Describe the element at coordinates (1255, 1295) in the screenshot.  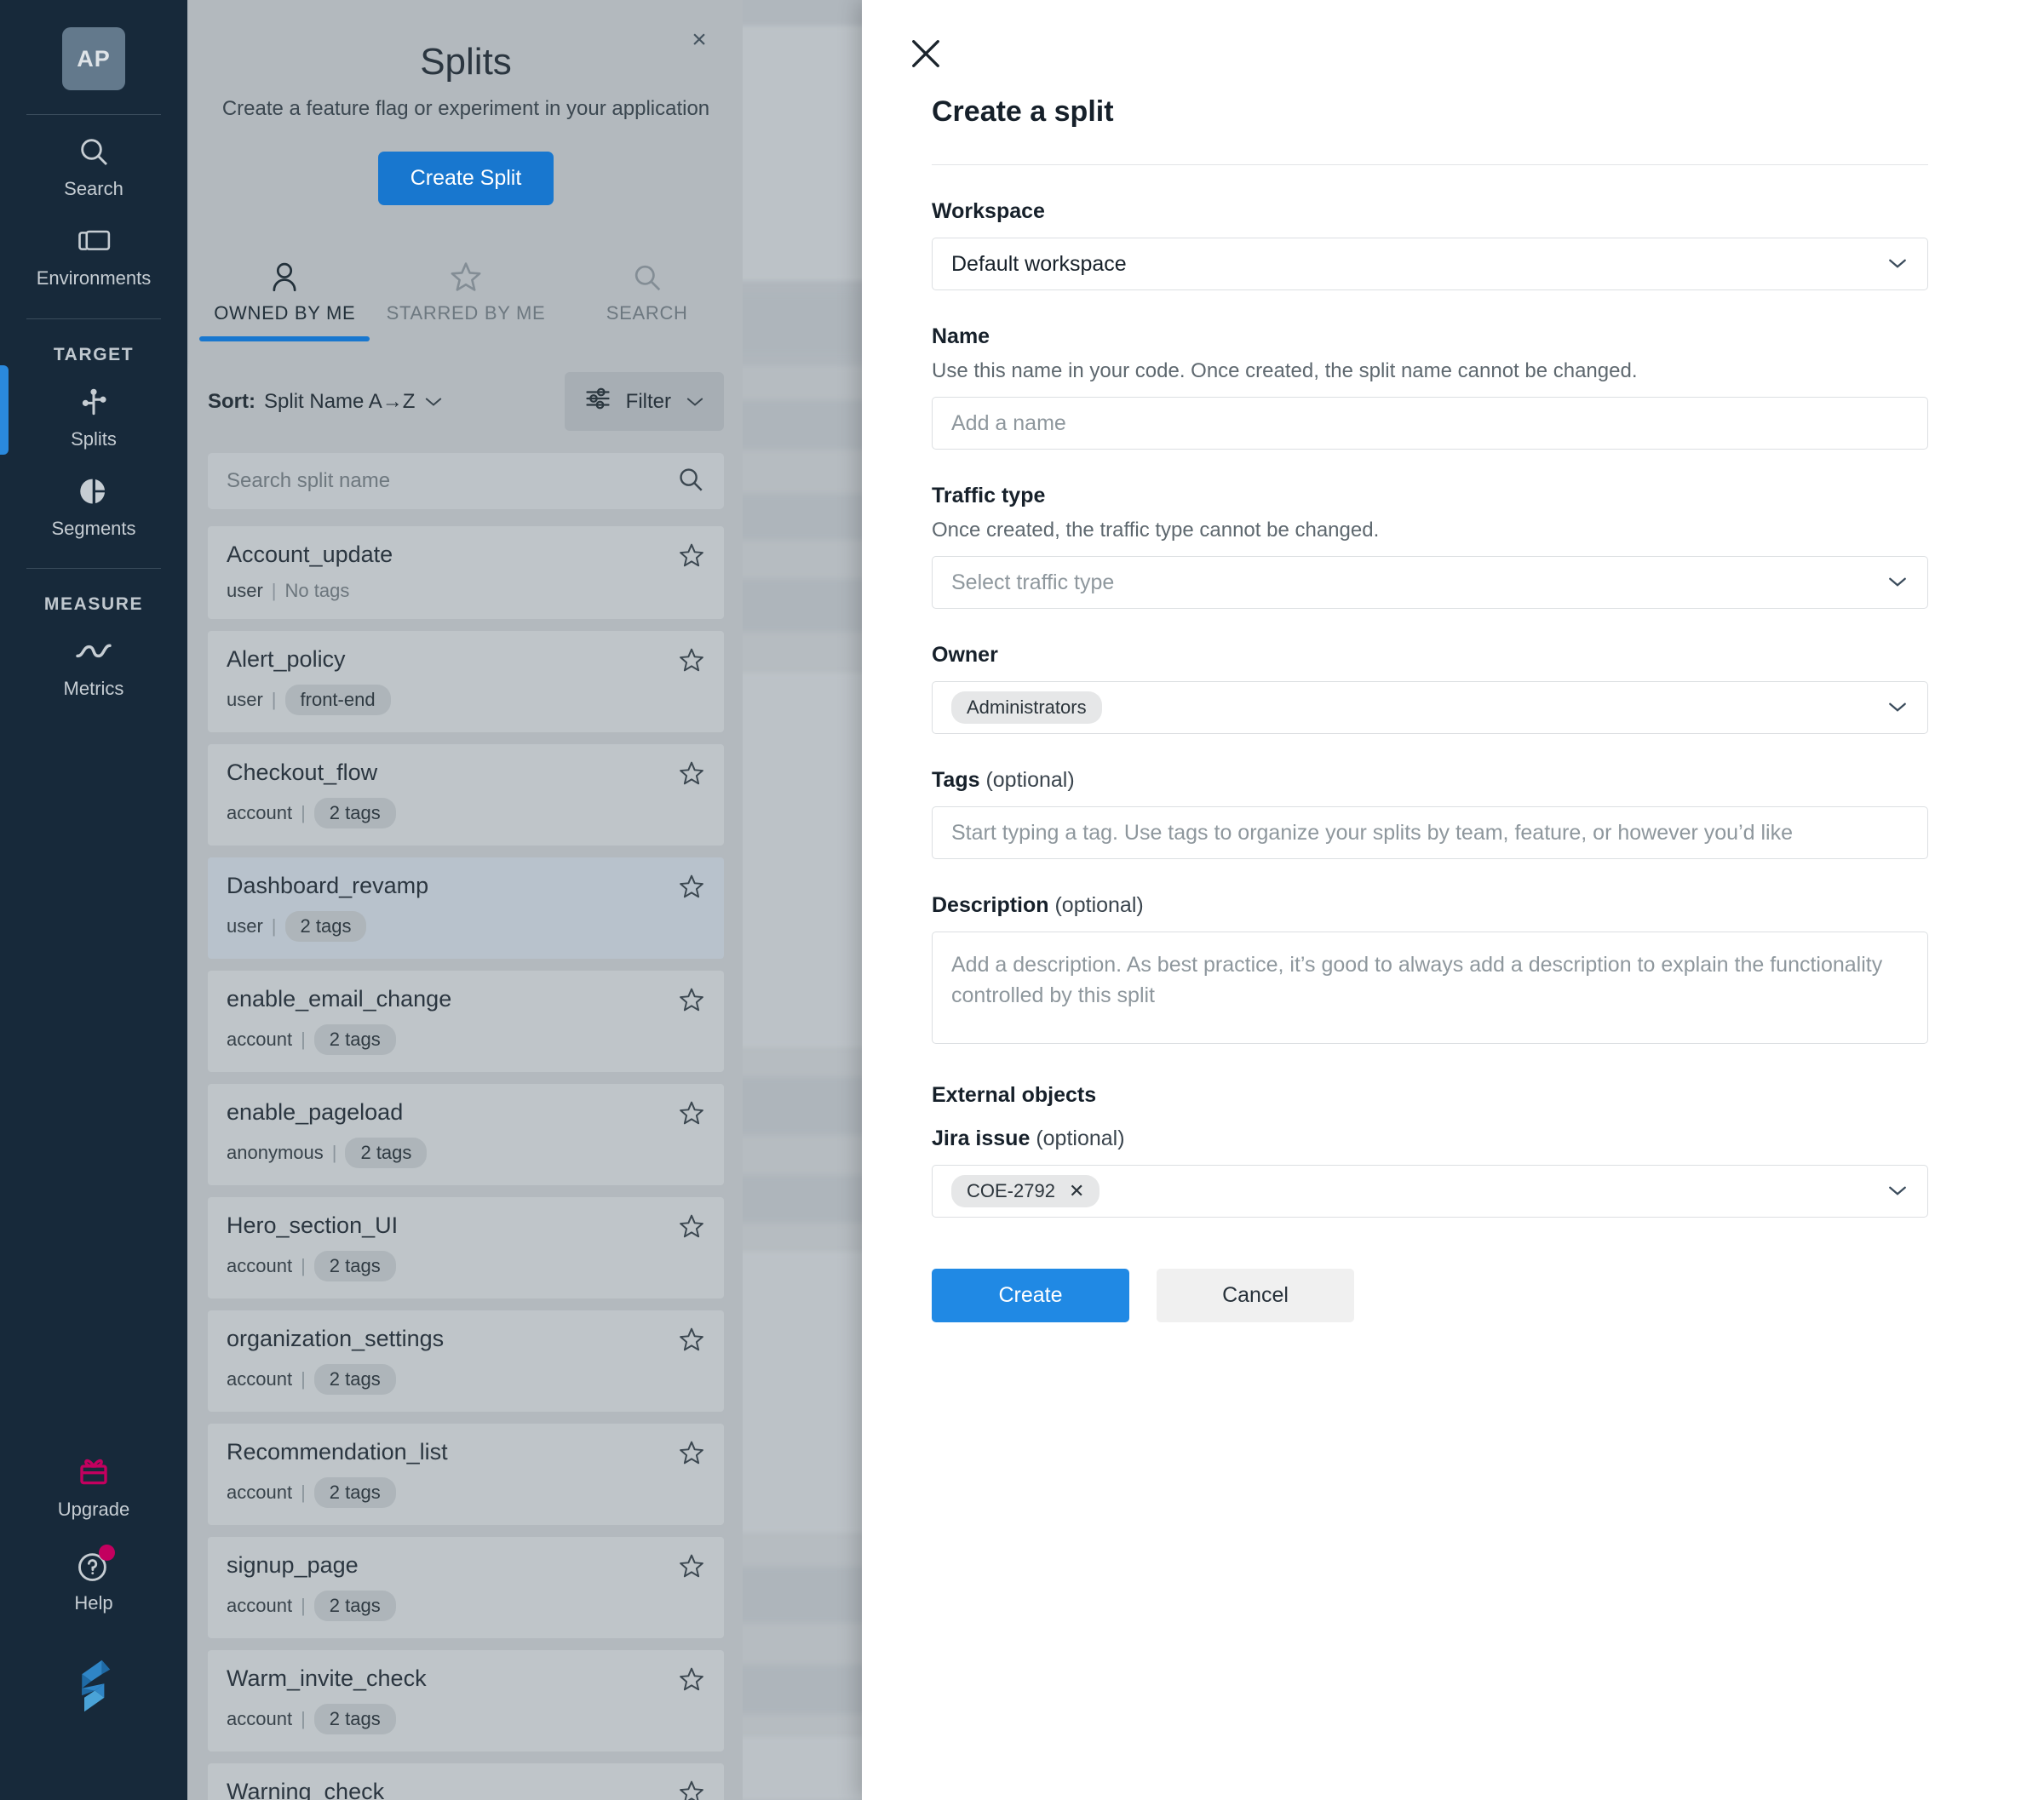
I see `cancel-button: Cancel` at that location.